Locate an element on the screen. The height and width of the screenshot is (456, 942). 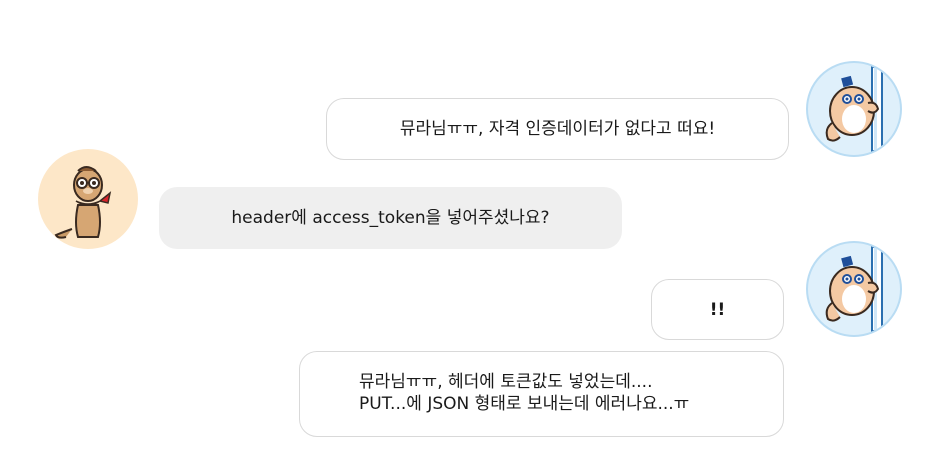
outgoing-message-bubble: !! is located at coordinates (717, 309).